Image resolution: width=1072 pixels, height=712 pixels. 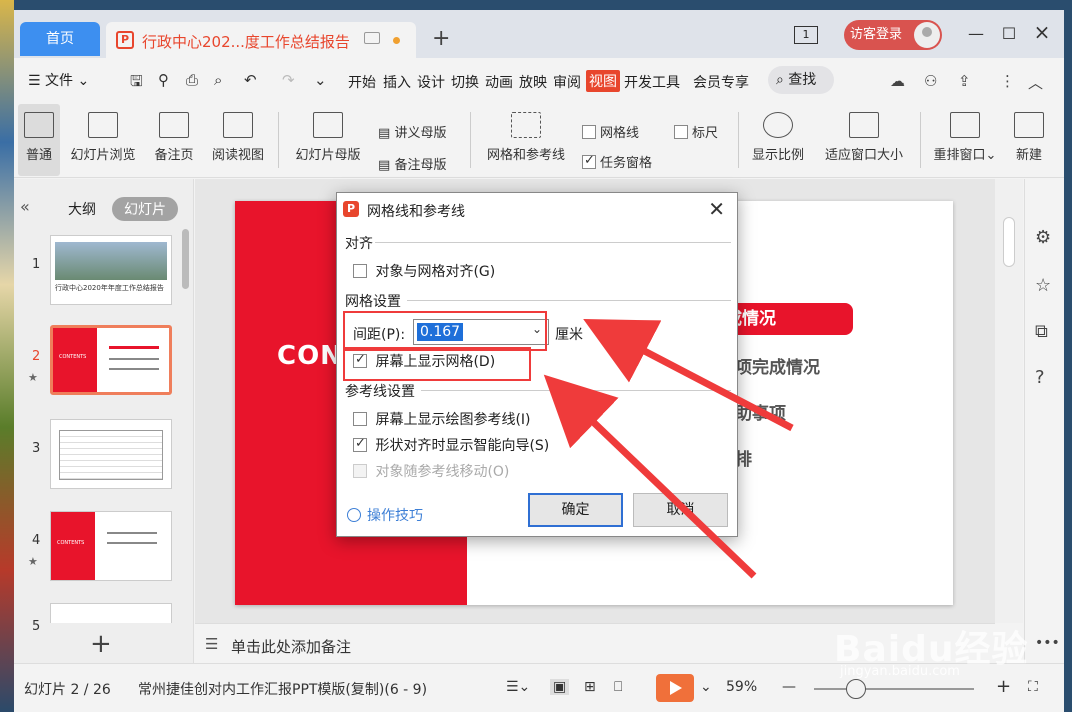 I want to click on desktop-background, so click(x=7, y=356).